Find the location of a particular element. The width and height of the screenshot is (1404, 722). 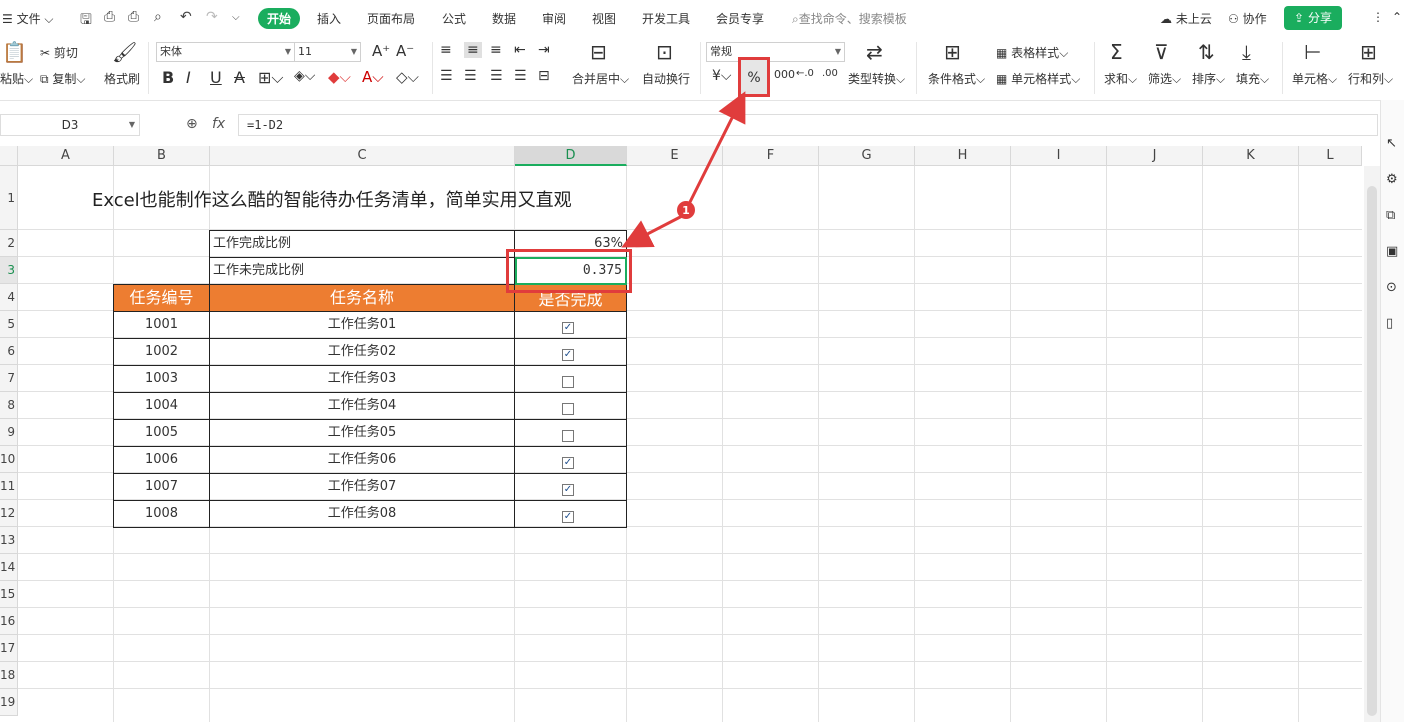

arrow-to-percent is located at coordinates (715, 151).